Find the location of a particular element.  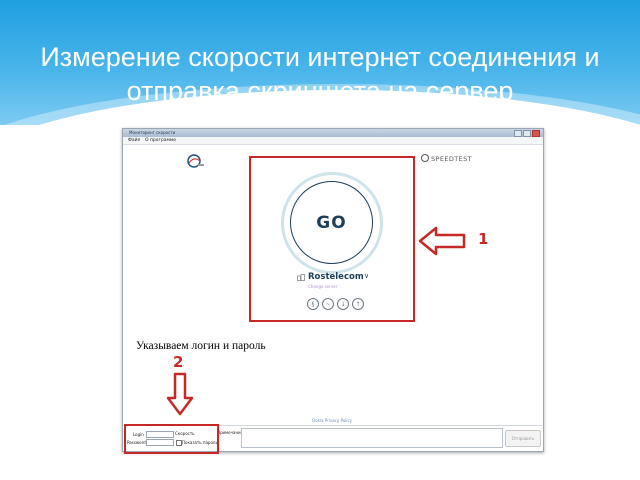

marker-1: 1 is located at coordinates (483, 239).